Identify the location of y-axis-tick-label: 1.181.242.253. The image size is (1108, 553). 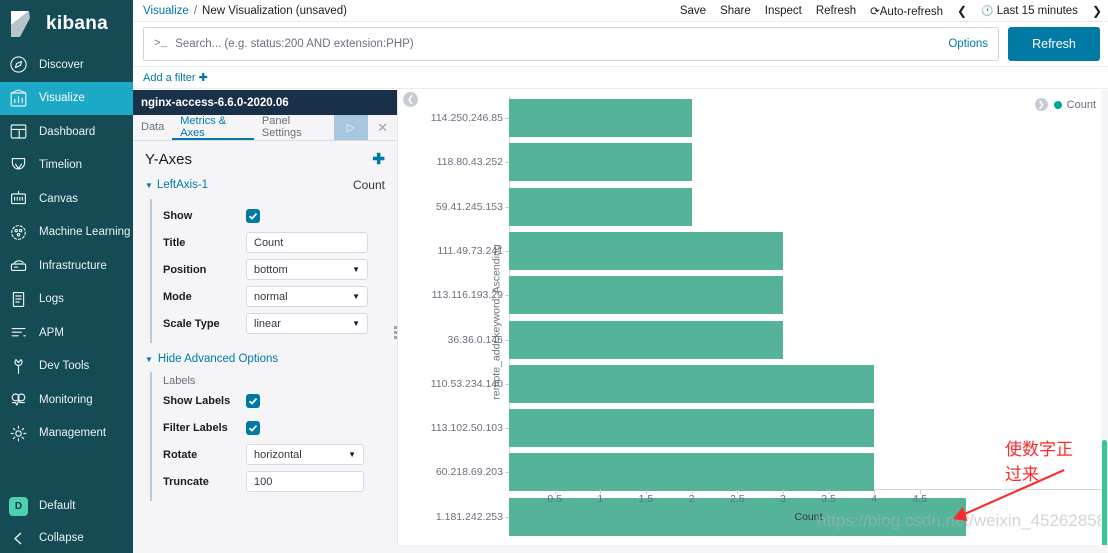
(469, 517).